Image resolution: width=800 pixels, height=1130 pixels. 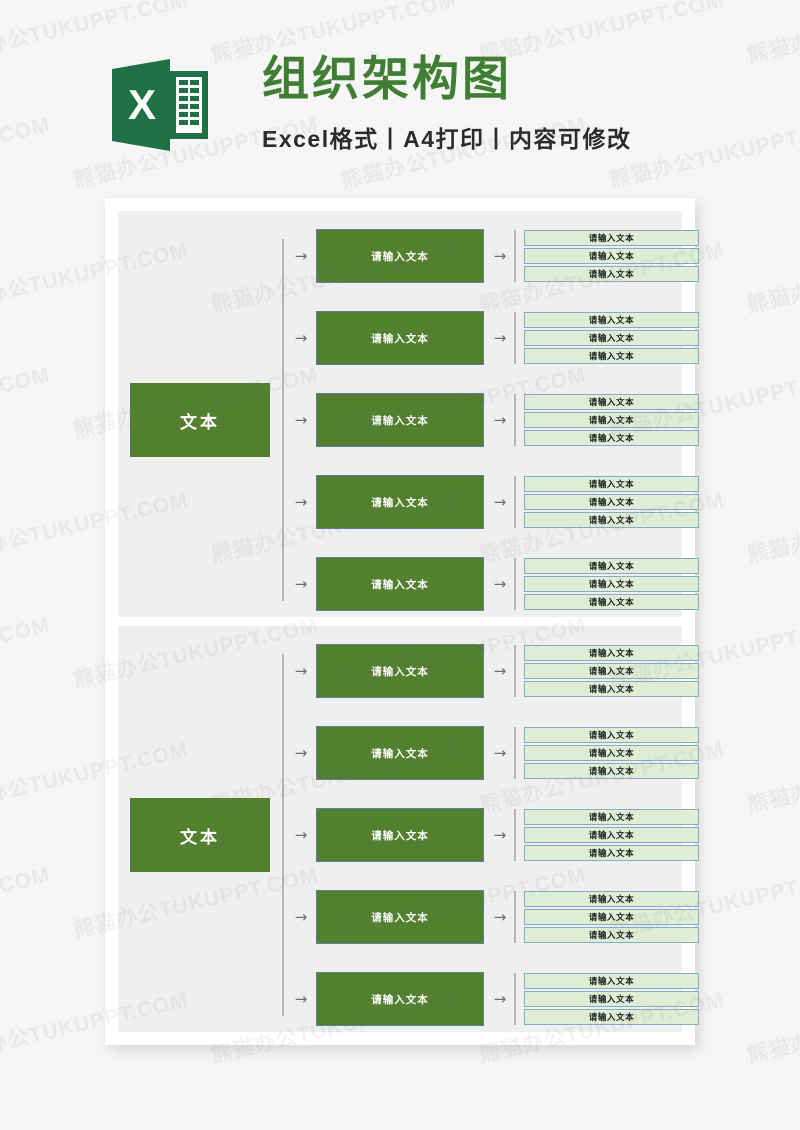 What do you see at coordinates (447, 139) in the screenshot?
I see `page-subtitle: Excel格式丨A4打印丨内容可修改` at bounding box center [447, 139].